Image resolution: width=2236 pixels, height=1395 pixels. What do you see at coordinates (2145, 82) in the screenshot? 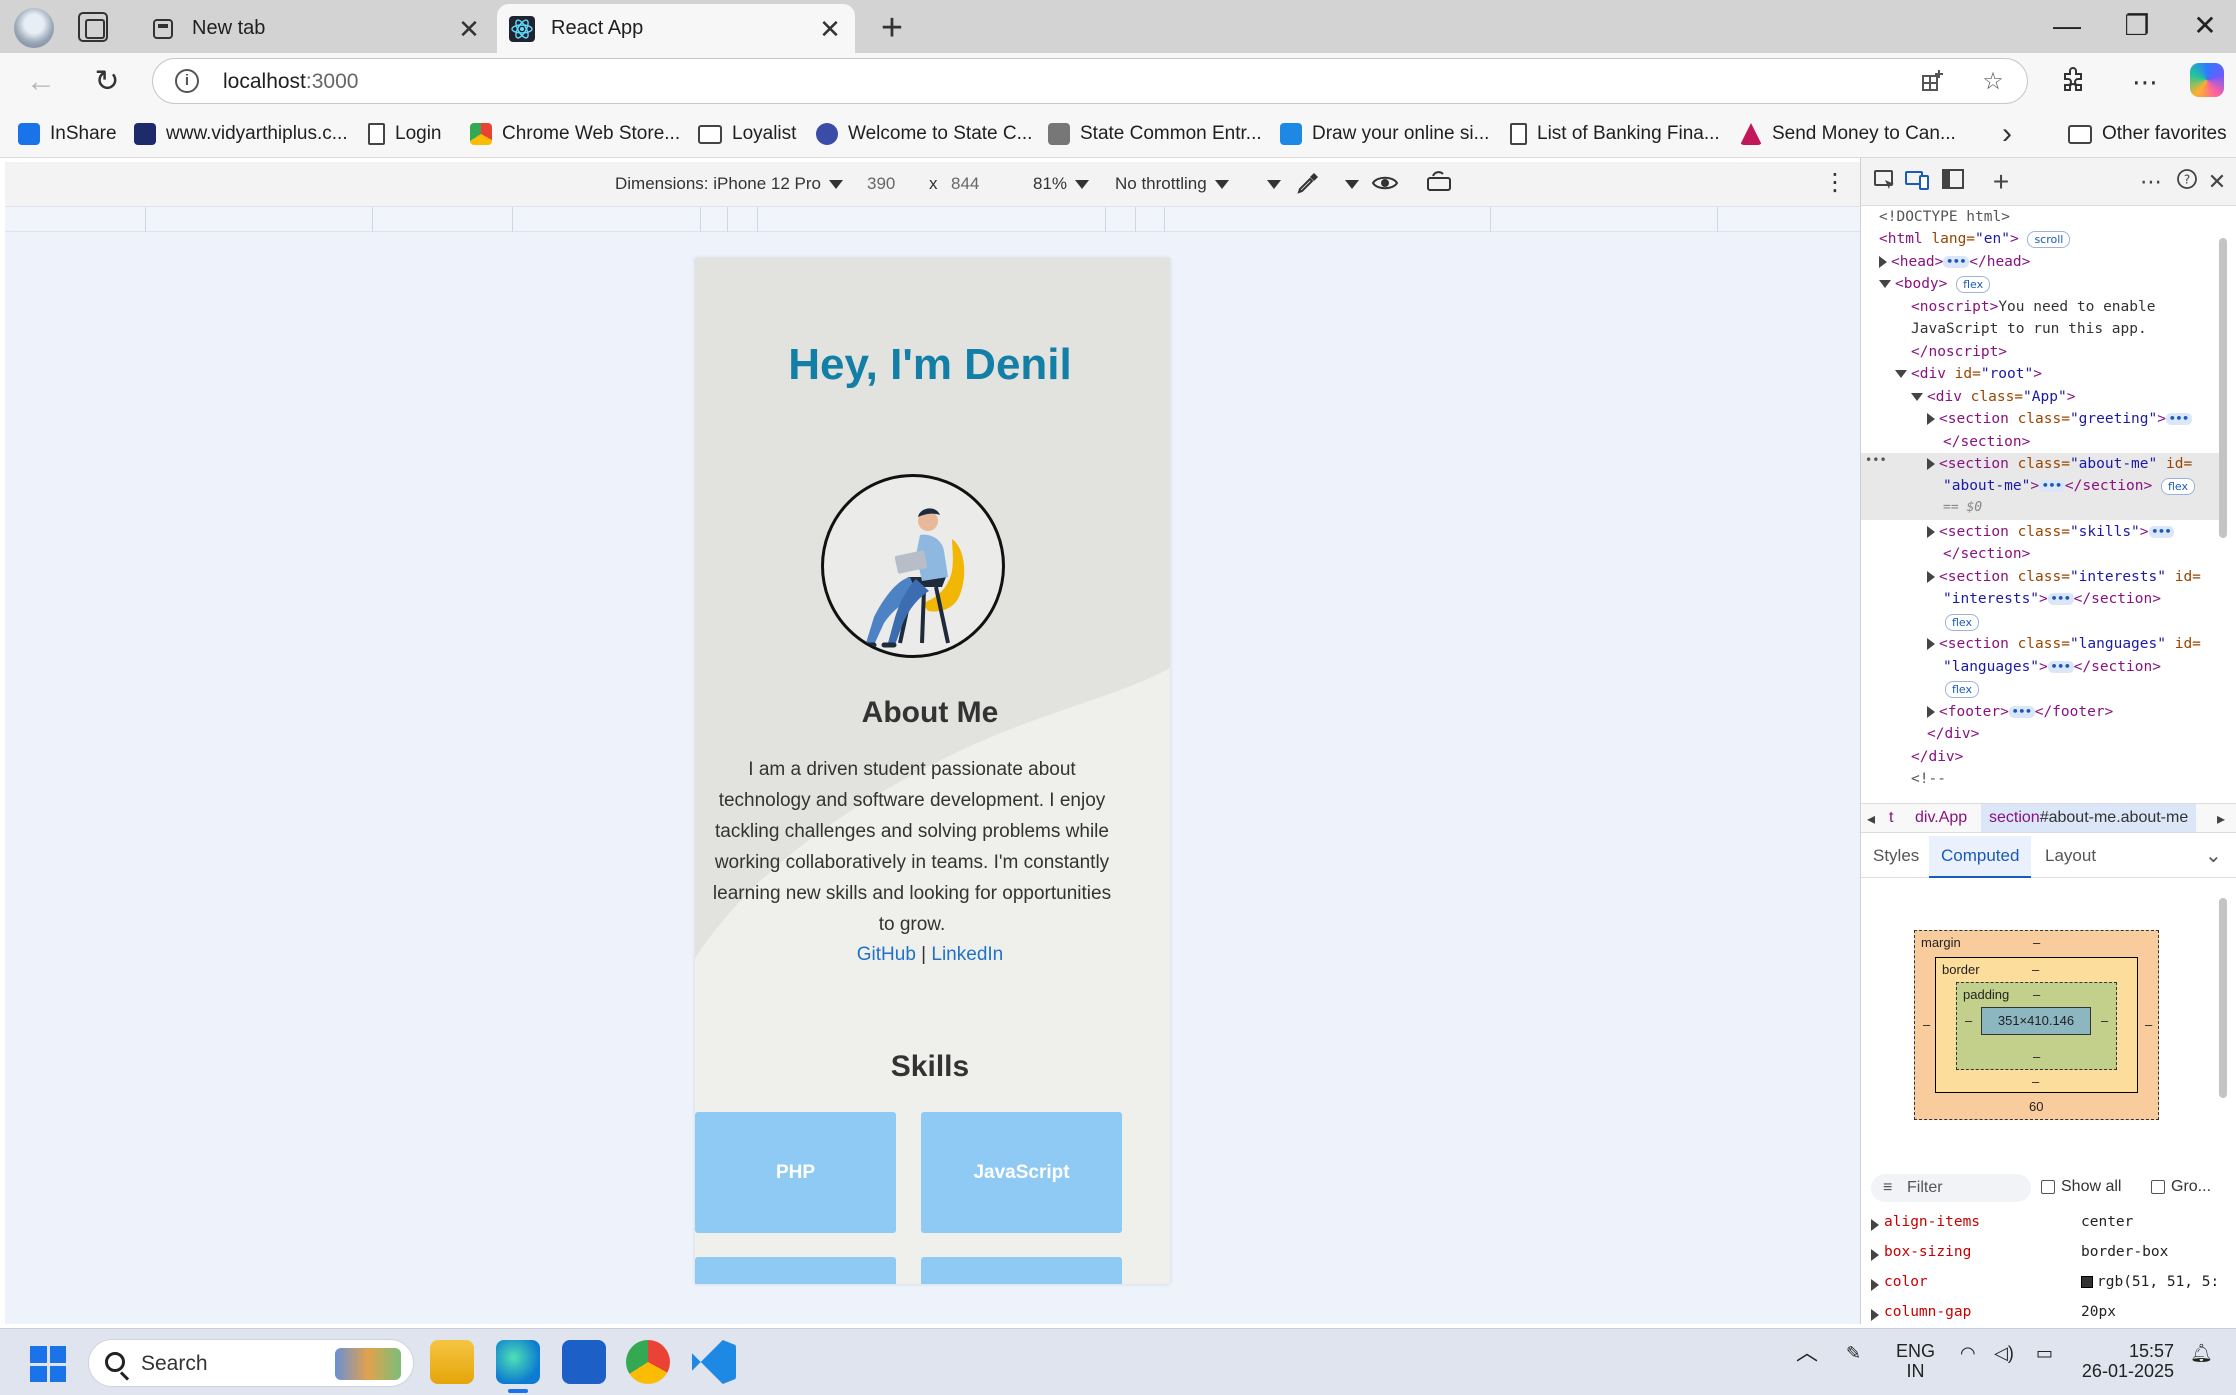
I see `more-icon: ⋯` at bounding box center [2145, 82].